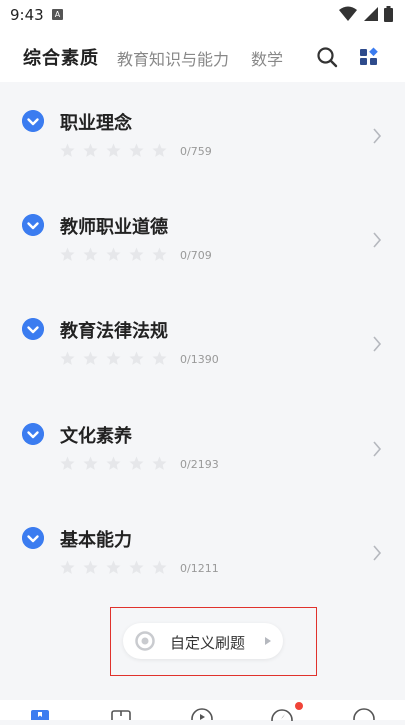 The height and width of the screenshot is (725, 405). Describe the element at coordinates (299, 706) in the screenshot. I see `notification-dot` at that location.